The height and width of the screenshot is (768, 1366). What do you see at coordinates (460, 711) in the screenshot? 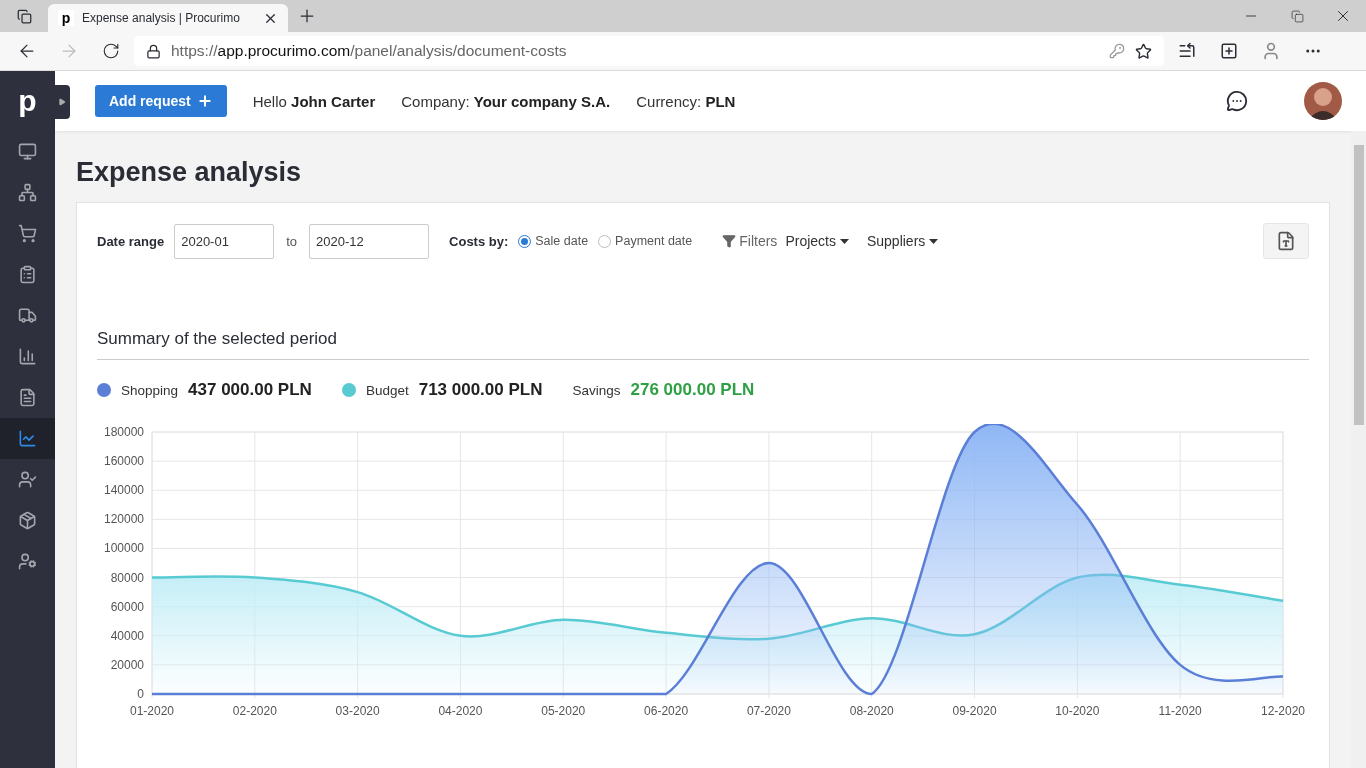
I see `axis-label: 04-2020` at bounding box center [460, 711].